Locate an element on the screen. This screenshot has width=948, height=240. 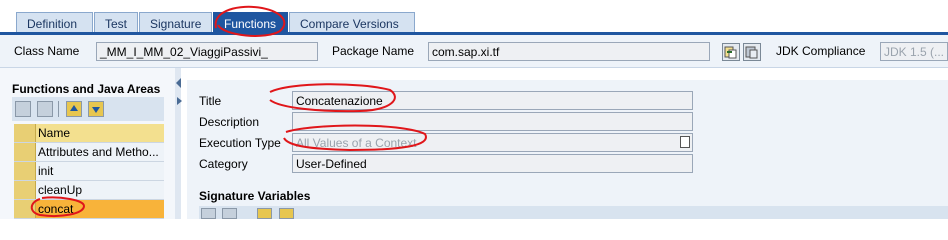
table-header: Name is located at coordinates (89, 133).